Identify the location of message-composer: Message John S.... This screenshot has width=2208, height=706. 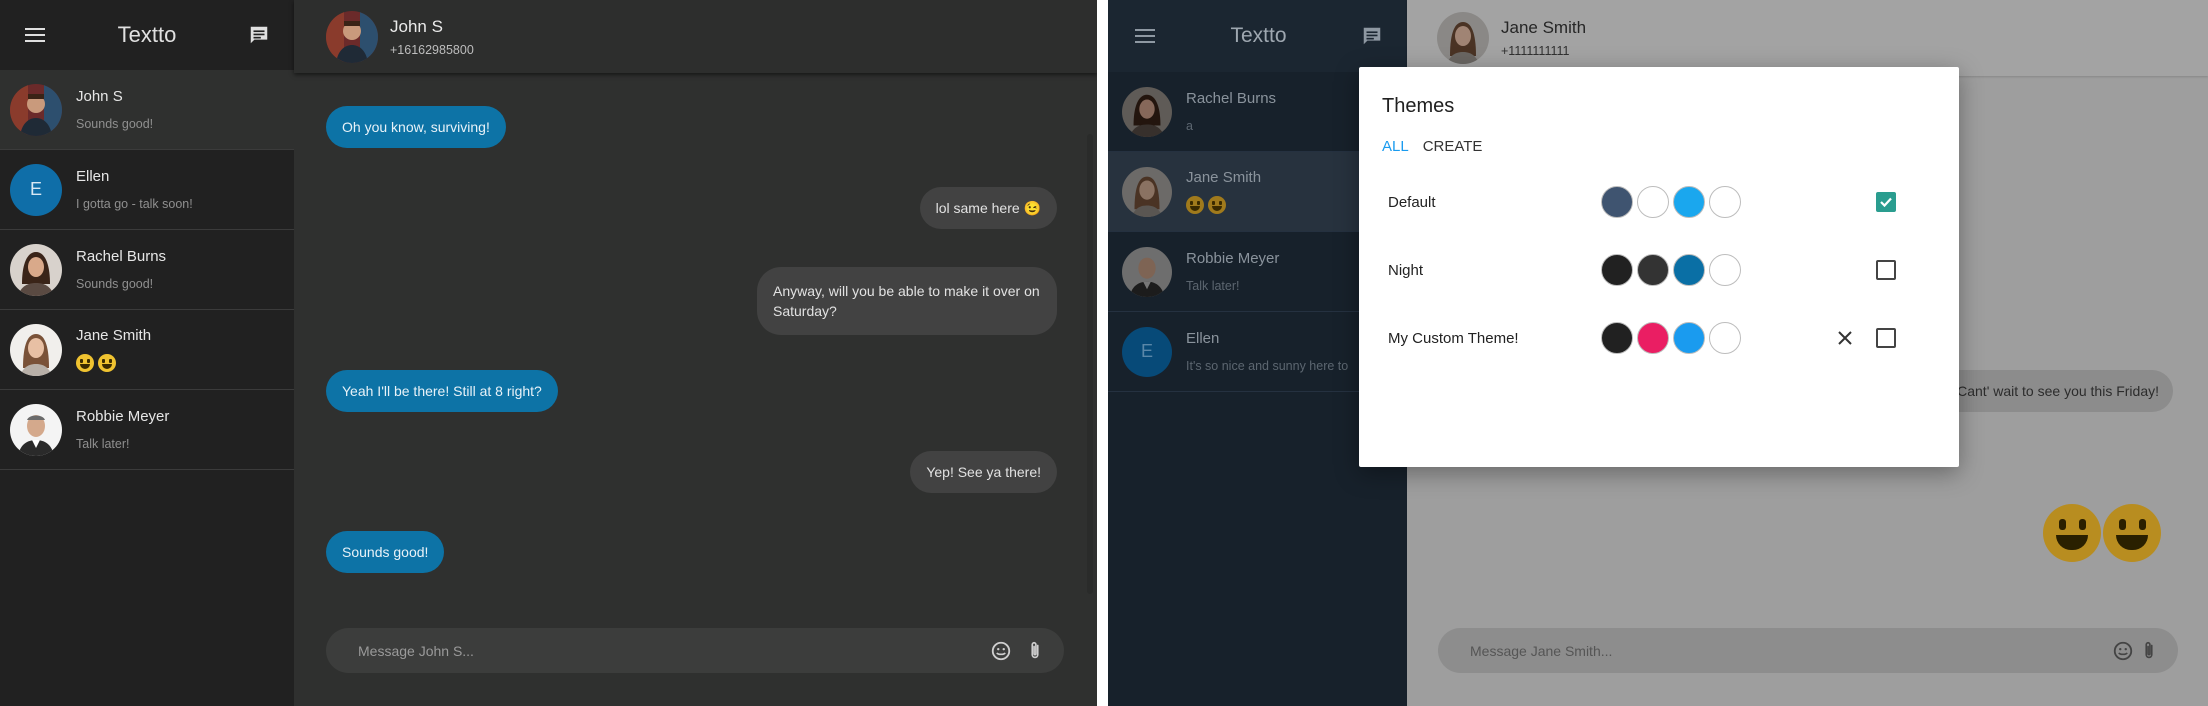
(695, 650).